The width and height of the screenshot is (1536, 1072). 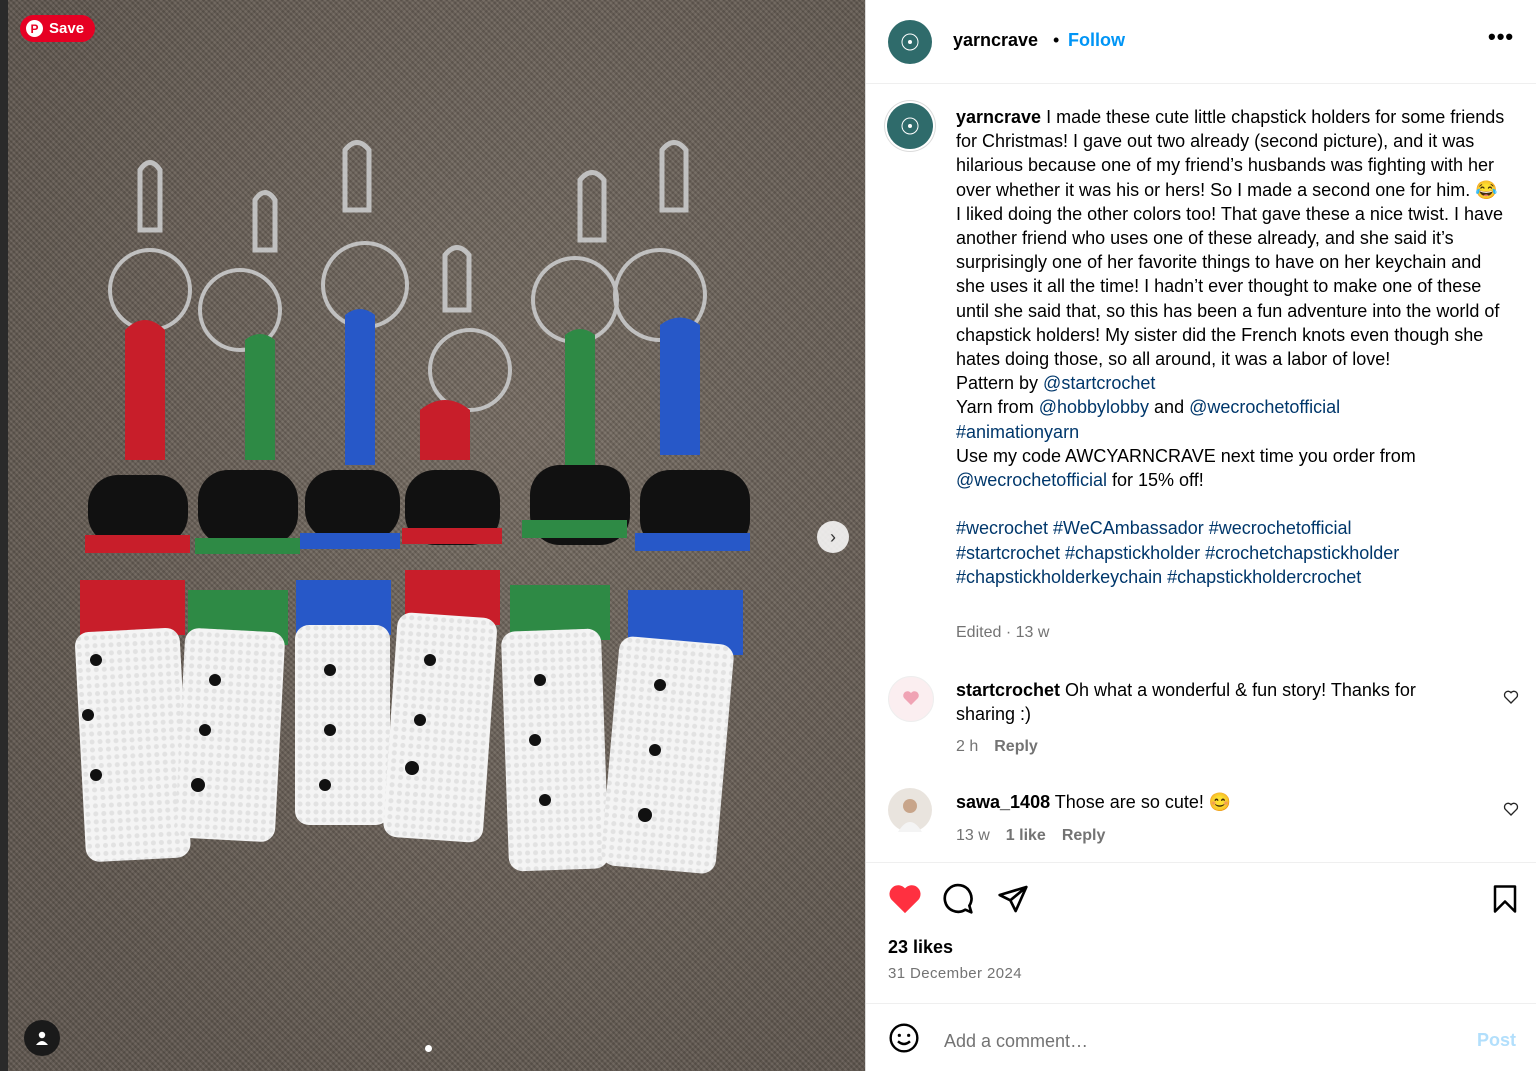 I want to click on share-icon, so click(x=1013, y=899).